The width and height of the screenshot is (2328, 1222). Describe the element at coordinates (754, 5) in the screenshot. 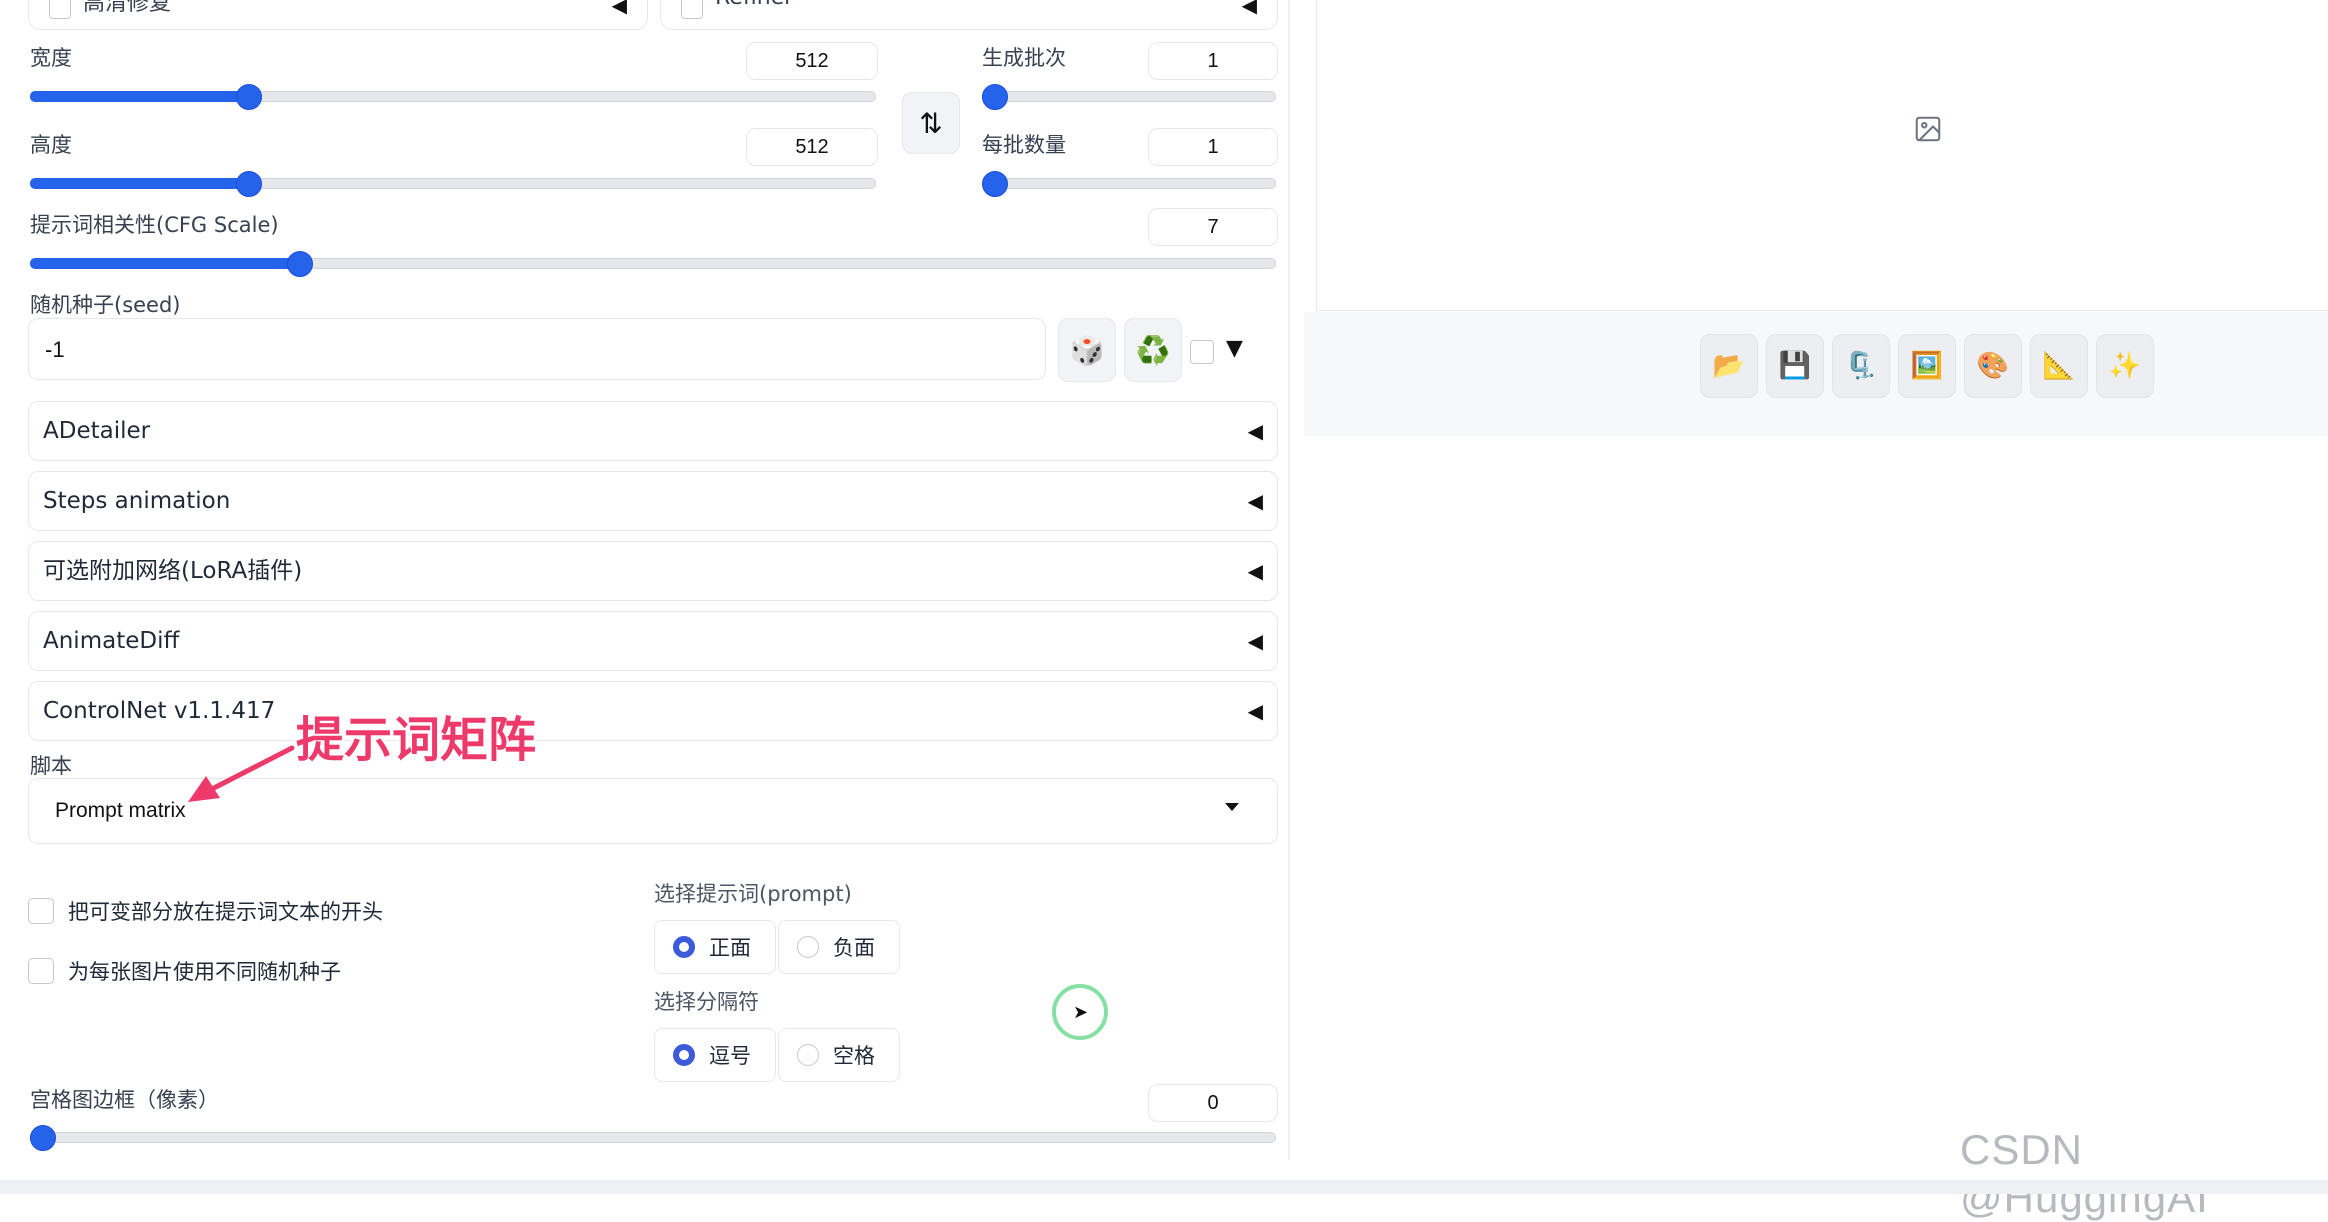

I see `refiner-label: Refiner` at that location.